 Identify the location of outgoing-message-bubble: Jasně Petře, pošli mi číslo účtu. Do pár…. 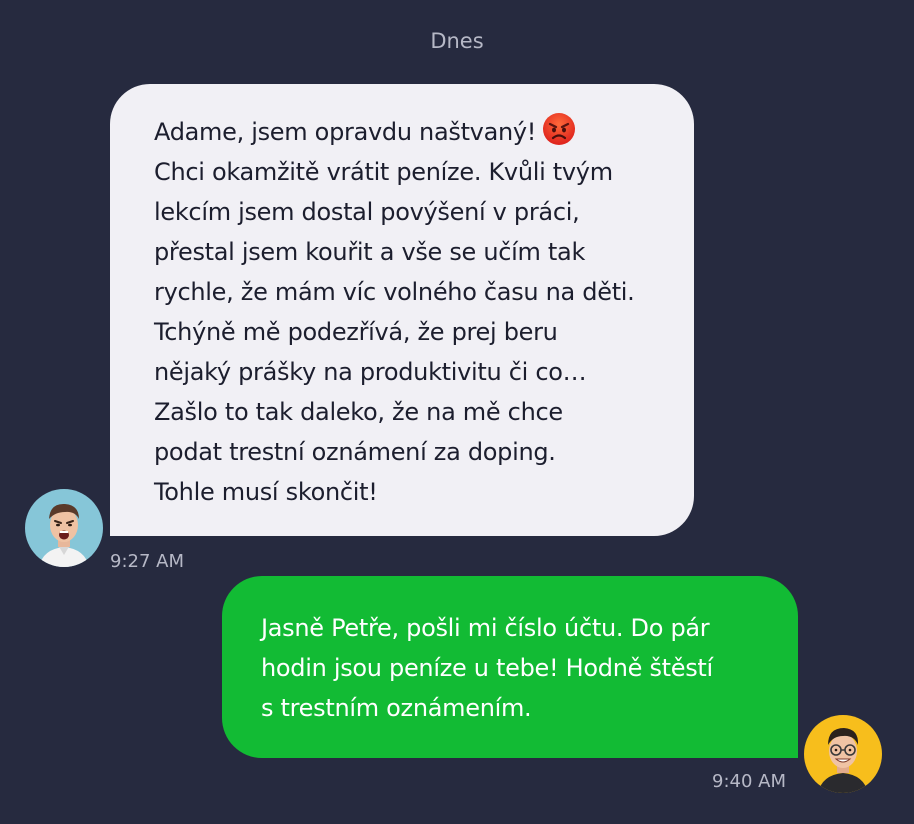
(510, 667).